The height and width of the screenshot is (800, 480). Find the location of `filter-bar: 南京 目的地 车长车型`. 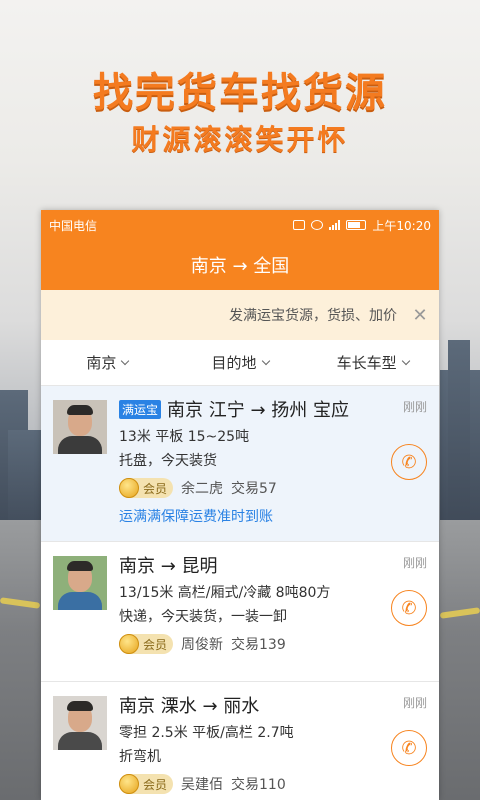

filter-bar: 南京 目的地 车长车型 is located at coordinates (240, 363).